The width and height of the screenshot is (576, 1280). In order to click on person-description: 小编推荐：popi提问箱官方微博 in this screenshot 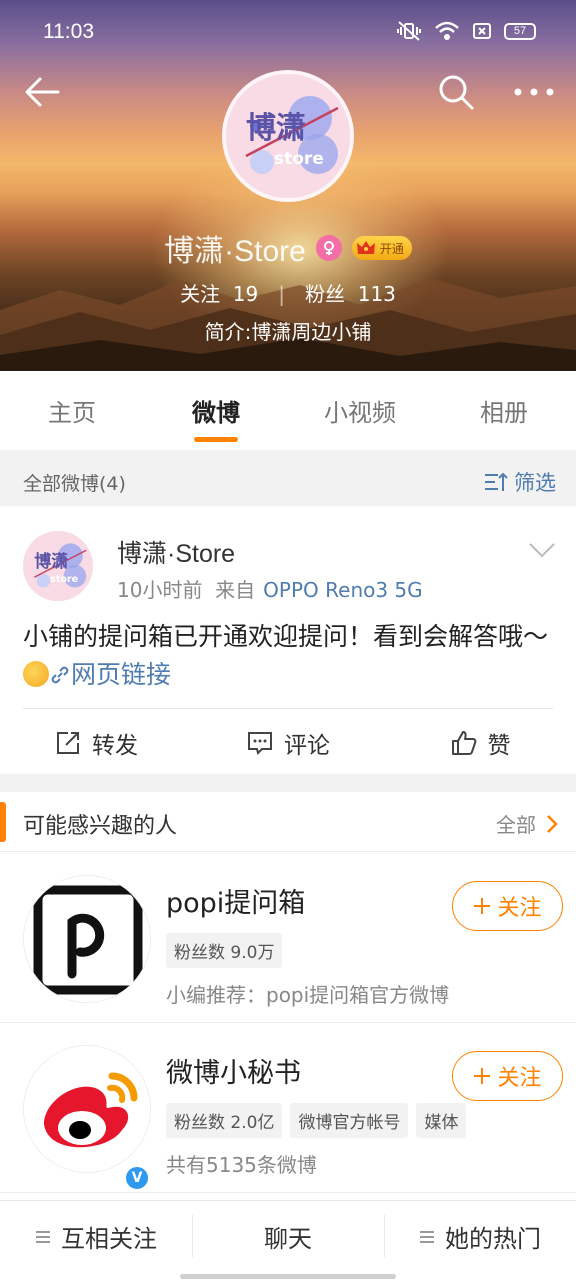, I will do `click(308, 995)`.